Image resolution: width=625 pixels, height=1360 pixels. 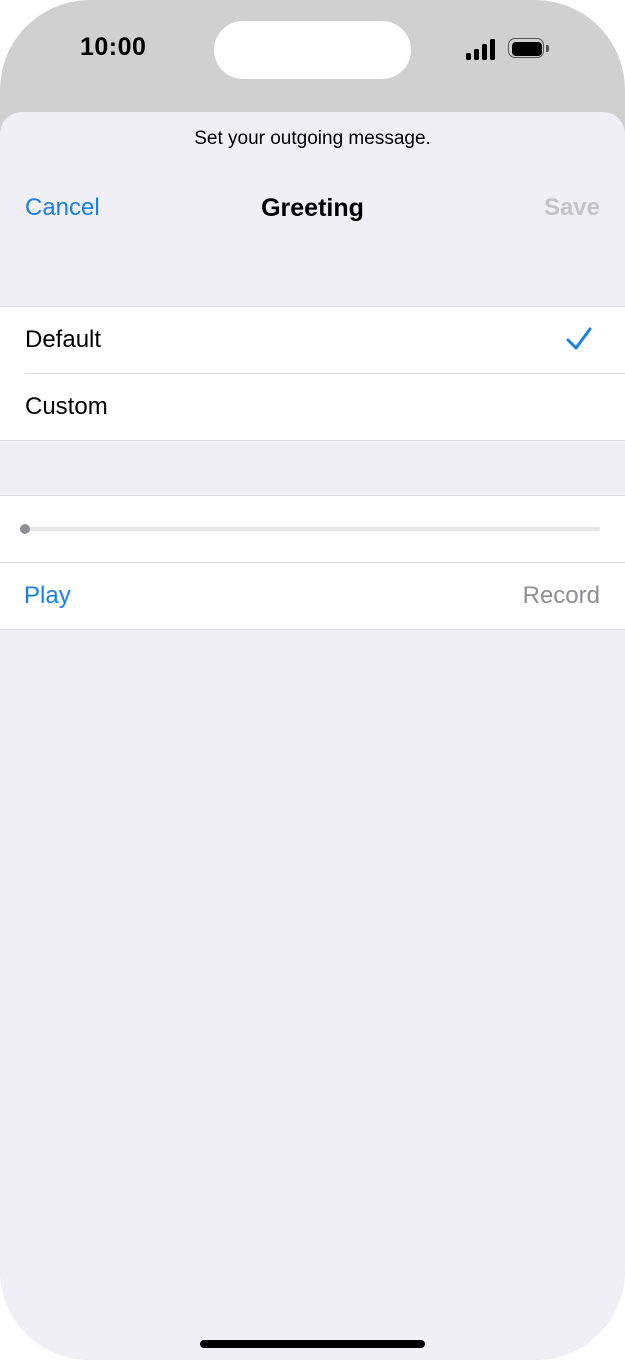 I want to click on cellular-signal-icon, so click(x=482, y=49).